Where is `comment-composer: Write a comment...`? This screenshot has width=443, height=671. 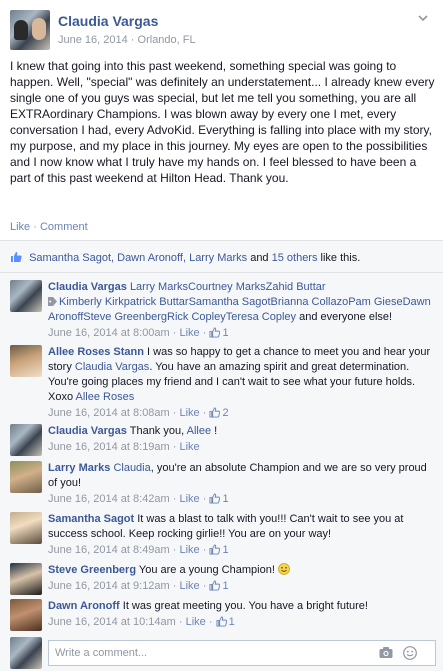
comment-composer: Write a comment... is located at coordinates (223, 653).